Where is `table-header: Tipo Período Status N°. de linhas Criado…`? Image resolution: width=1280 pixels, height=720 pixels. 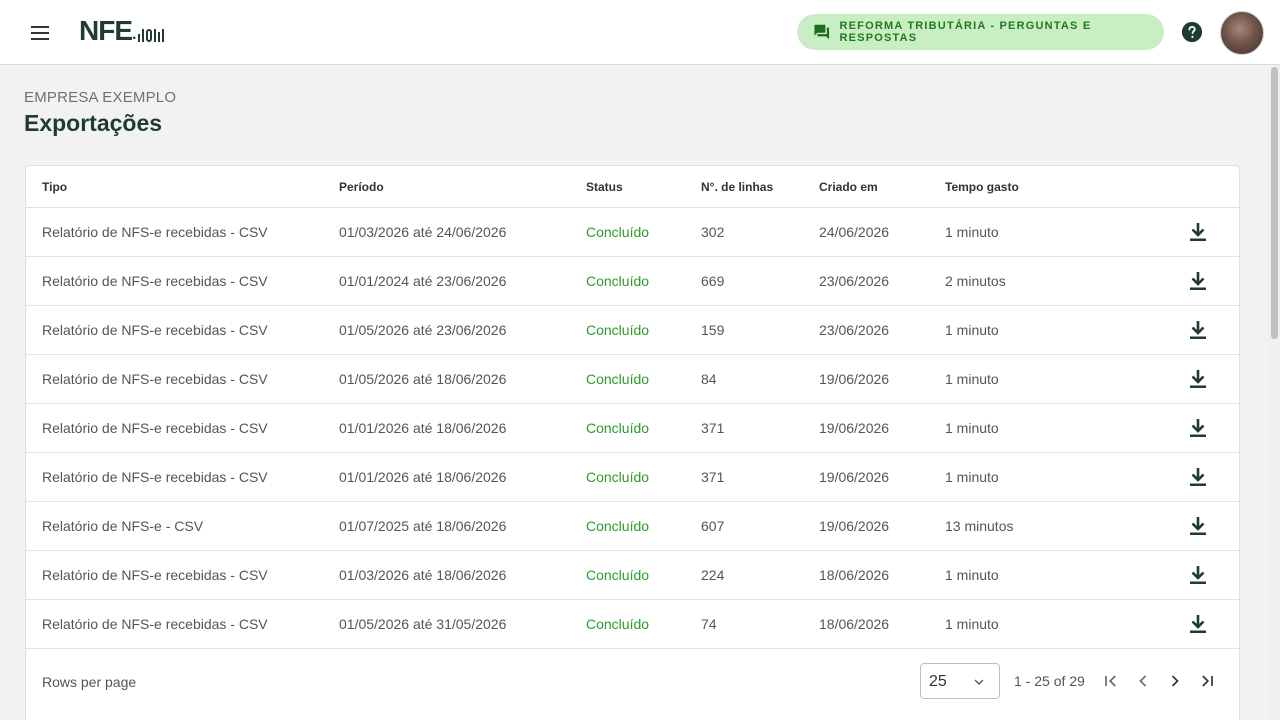
table-header: Tipo Período Status N°. de linhas Criado… is located at coordinates (632, 187).